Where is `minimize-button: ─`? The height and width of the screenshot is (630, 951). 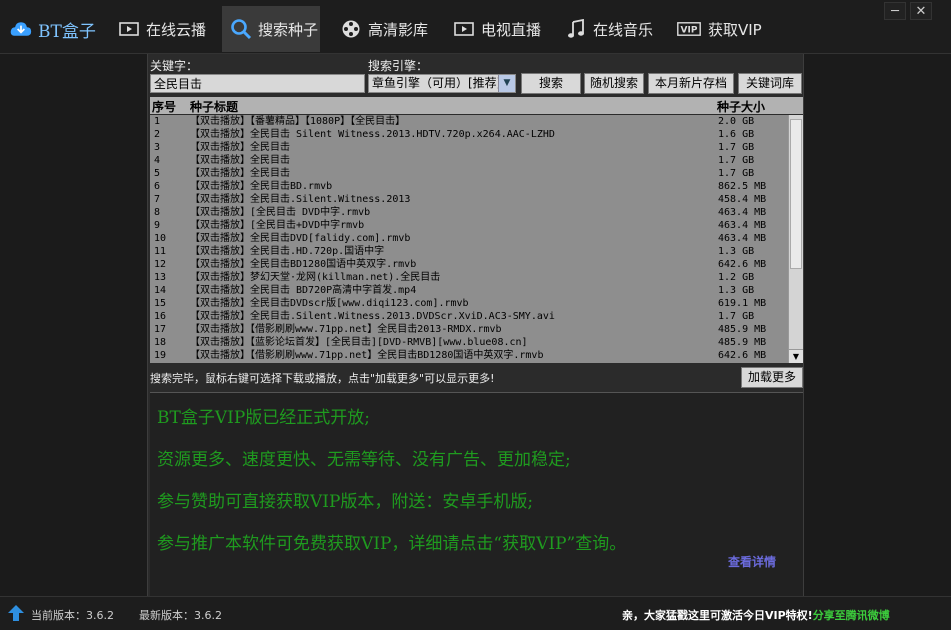
minimize-button: ─ is located at coordinates (895, 11).